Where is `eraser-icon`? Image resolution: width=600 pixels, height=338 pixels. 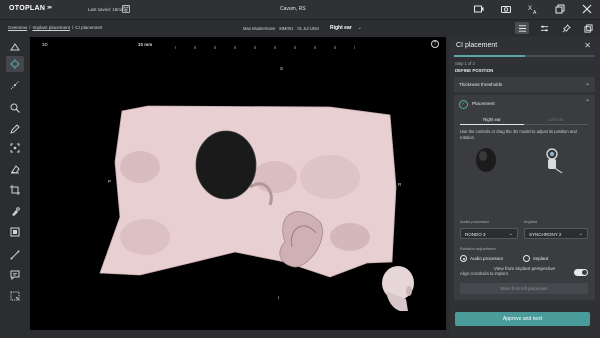
eraser-icon is located at coordinates (15, 169).